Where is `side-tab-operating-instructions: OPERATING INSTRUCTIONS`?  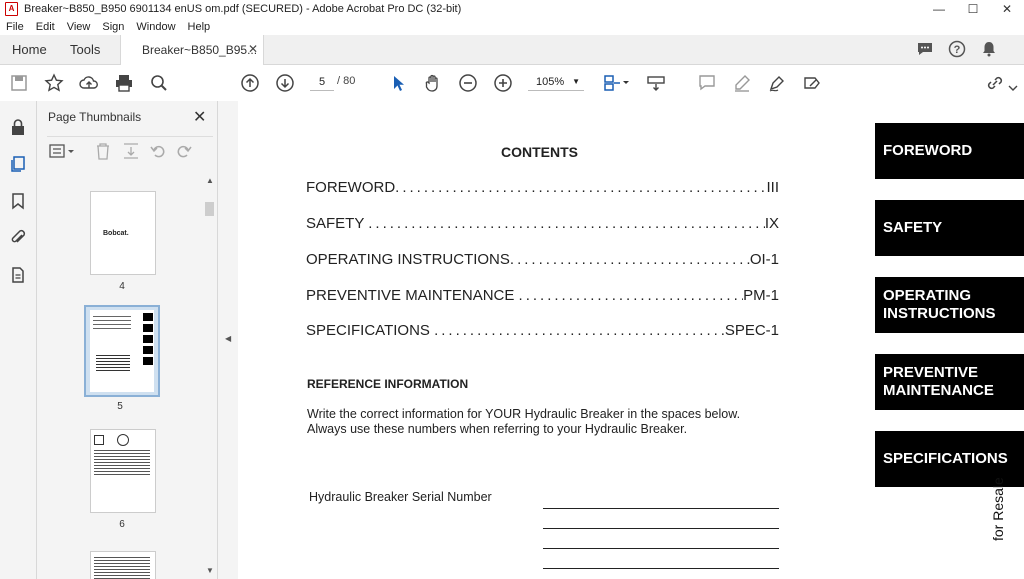
side-tab-operating-instructions: OPERATING INSTRUCTIONS is located at coordinates (949, 305).